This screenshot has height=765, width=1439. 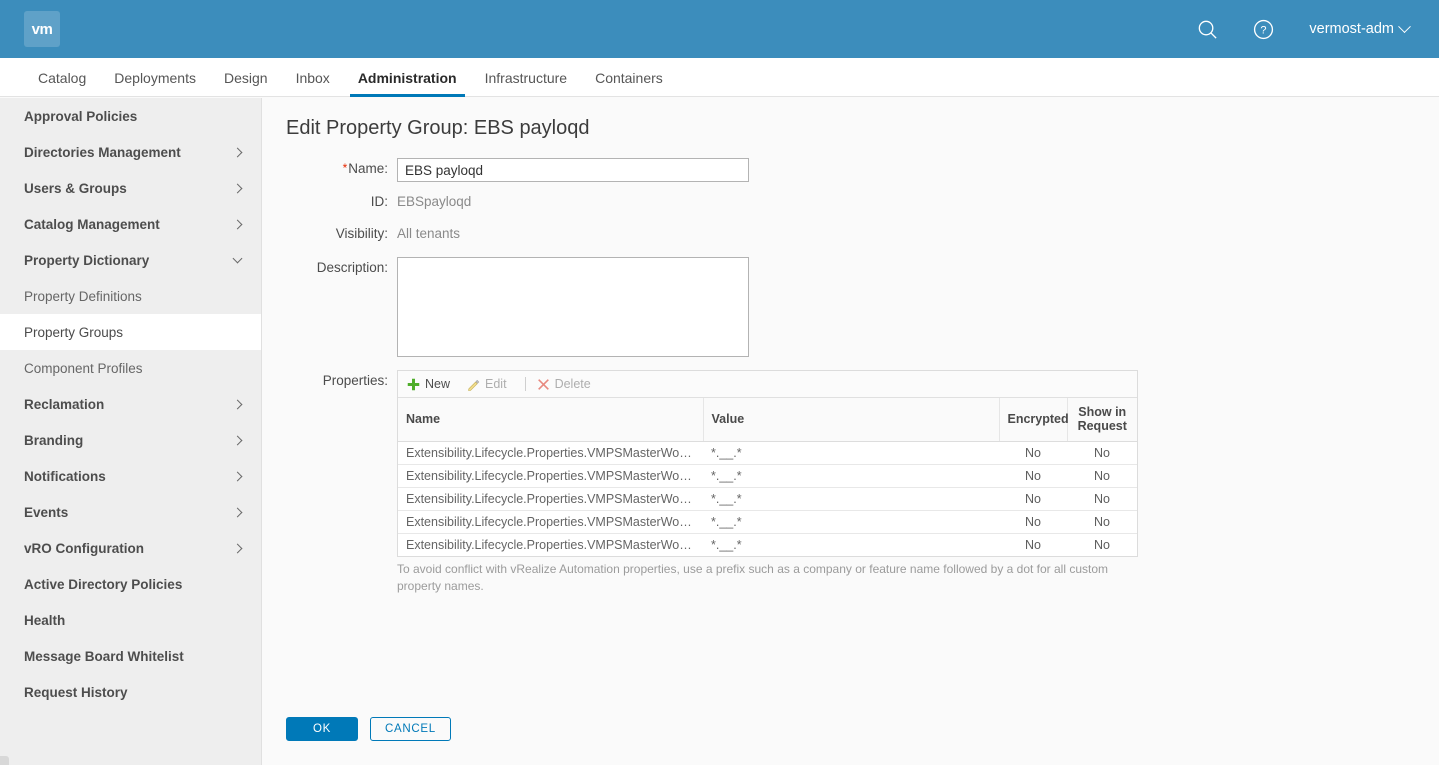 What do you see at coordinates (83, 368) in the screenshot?
I see `sidebar-item-label: Component Profiles` at bounding box center [83, 368].